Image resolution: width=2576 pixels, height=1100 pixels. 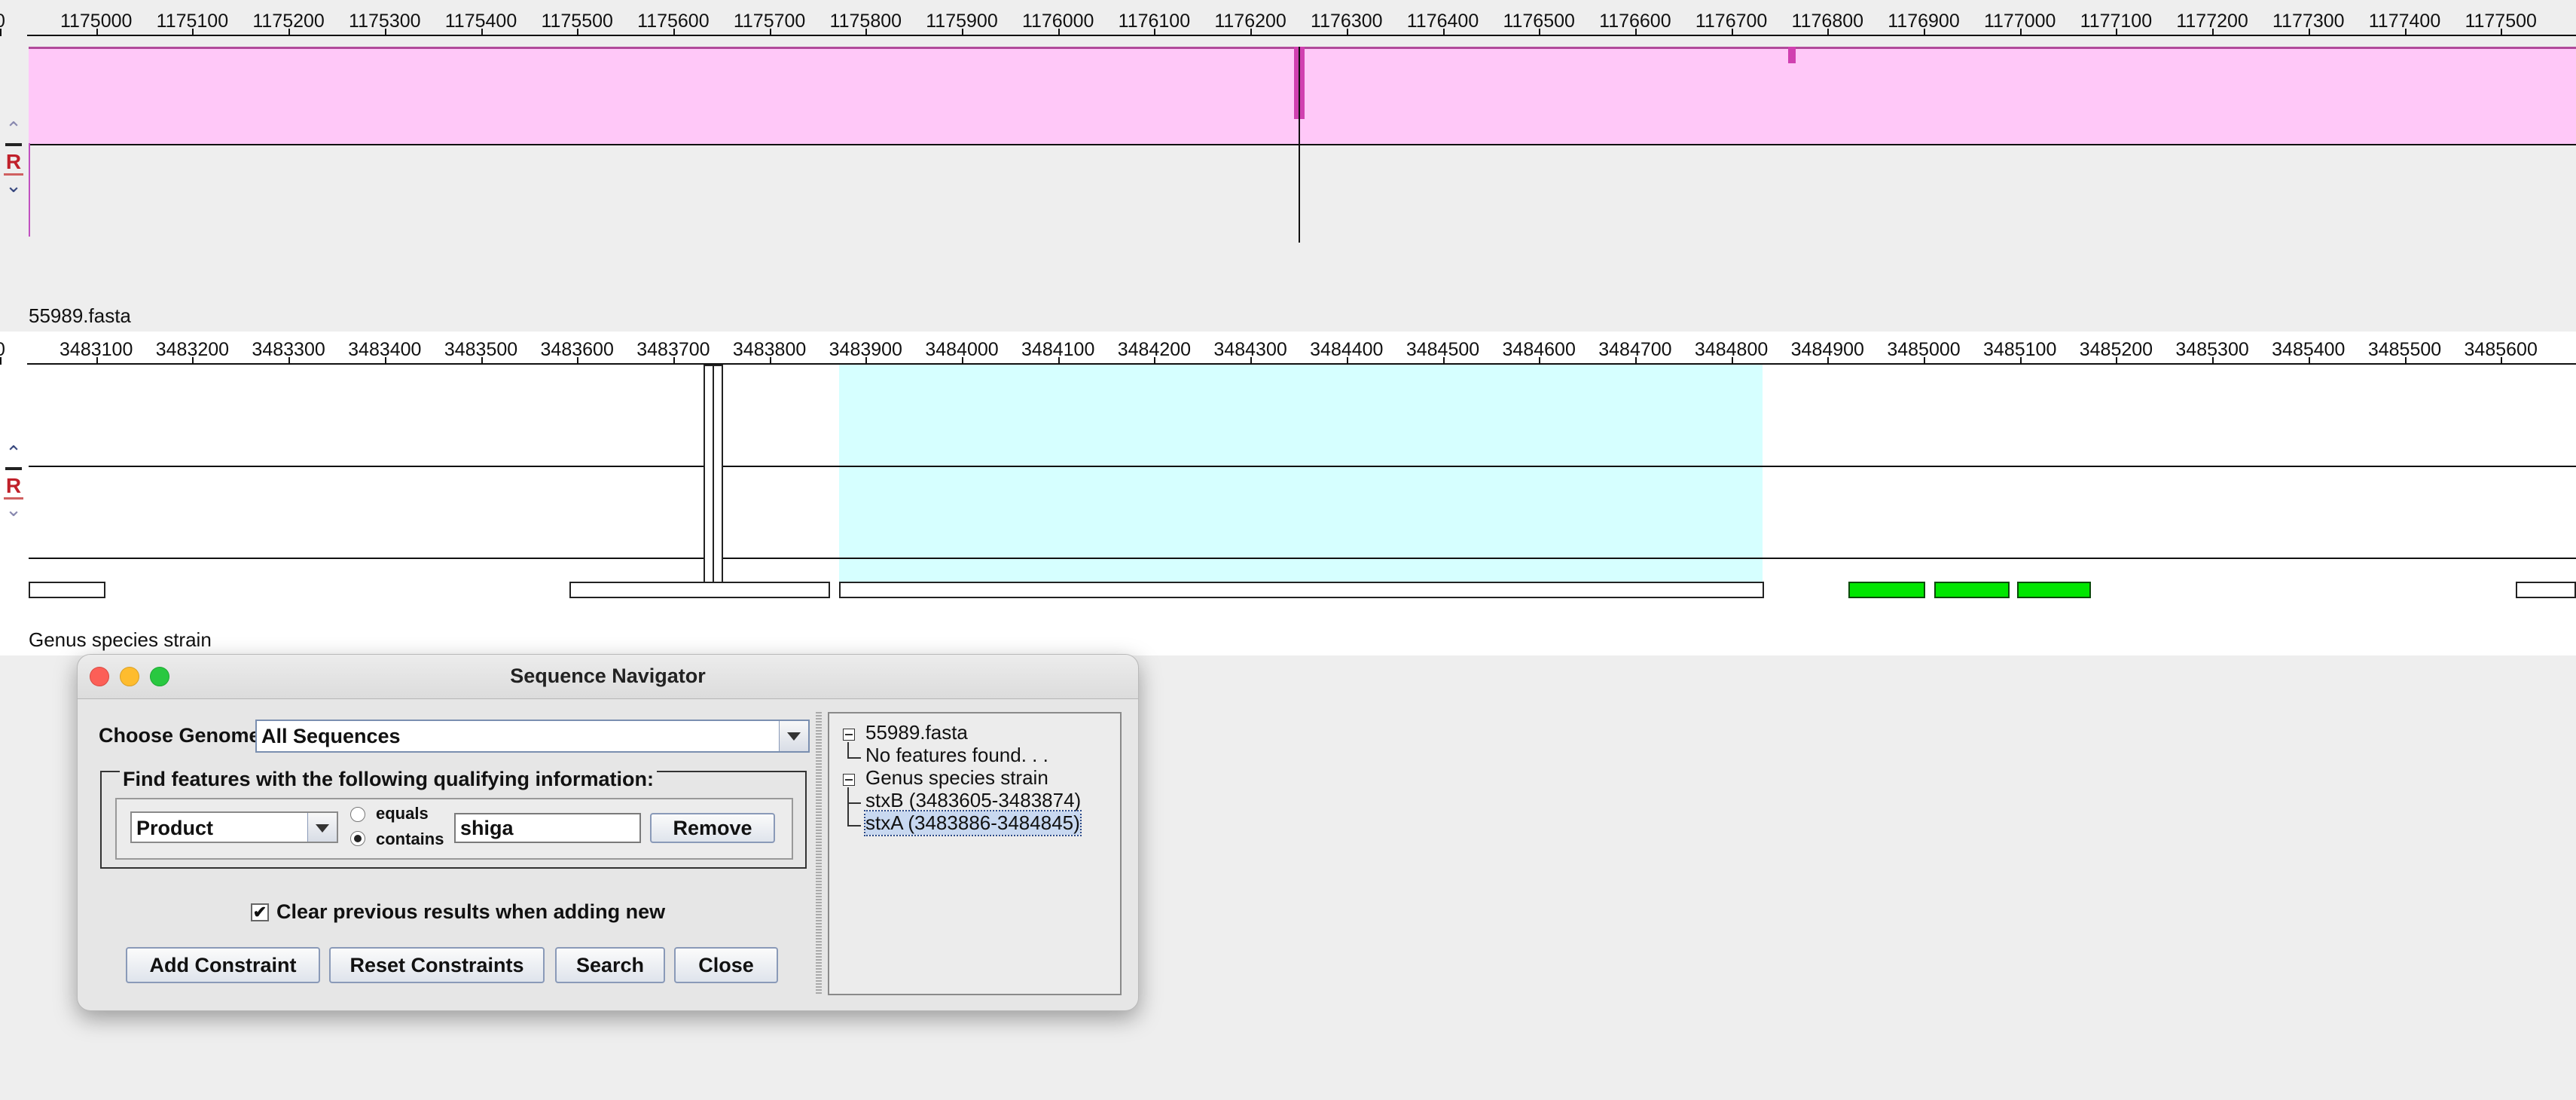 I want to click on field-select: Product, so click(x=234, y=827).